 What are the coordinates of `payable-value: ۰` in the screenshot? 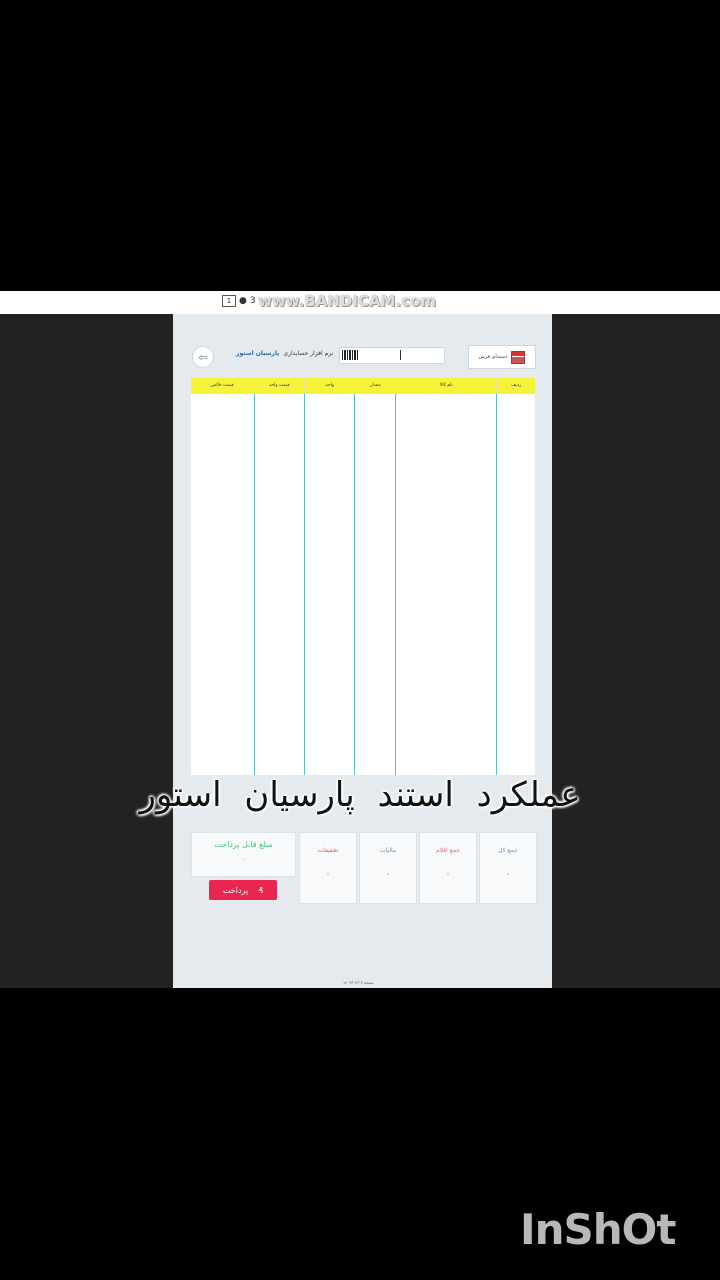 It's located at (243, 859).